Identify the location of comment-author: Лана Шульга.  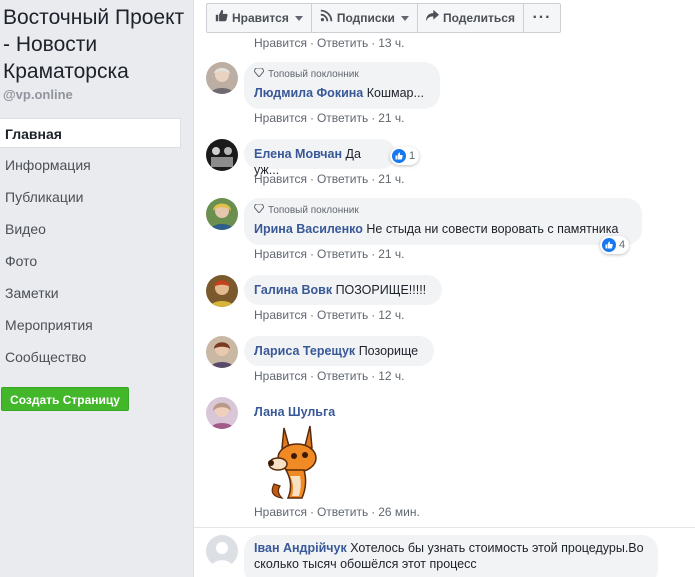
(294, 412).